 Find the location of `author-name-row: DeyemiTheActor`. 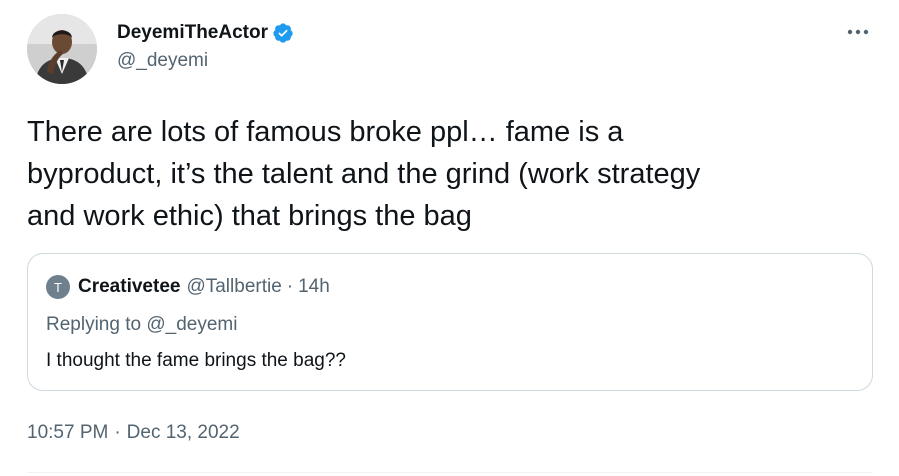

author-name-row: DeyemiTheActor is located at coordinates (205, 33).